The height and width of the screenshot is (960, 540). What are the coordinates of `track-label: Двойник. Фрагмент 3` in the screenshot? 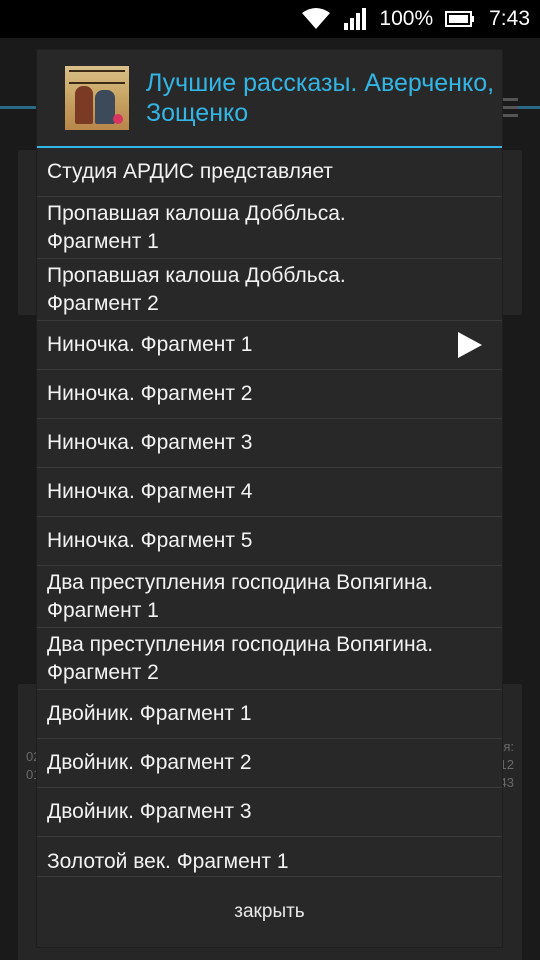 It's located at (149, 811).